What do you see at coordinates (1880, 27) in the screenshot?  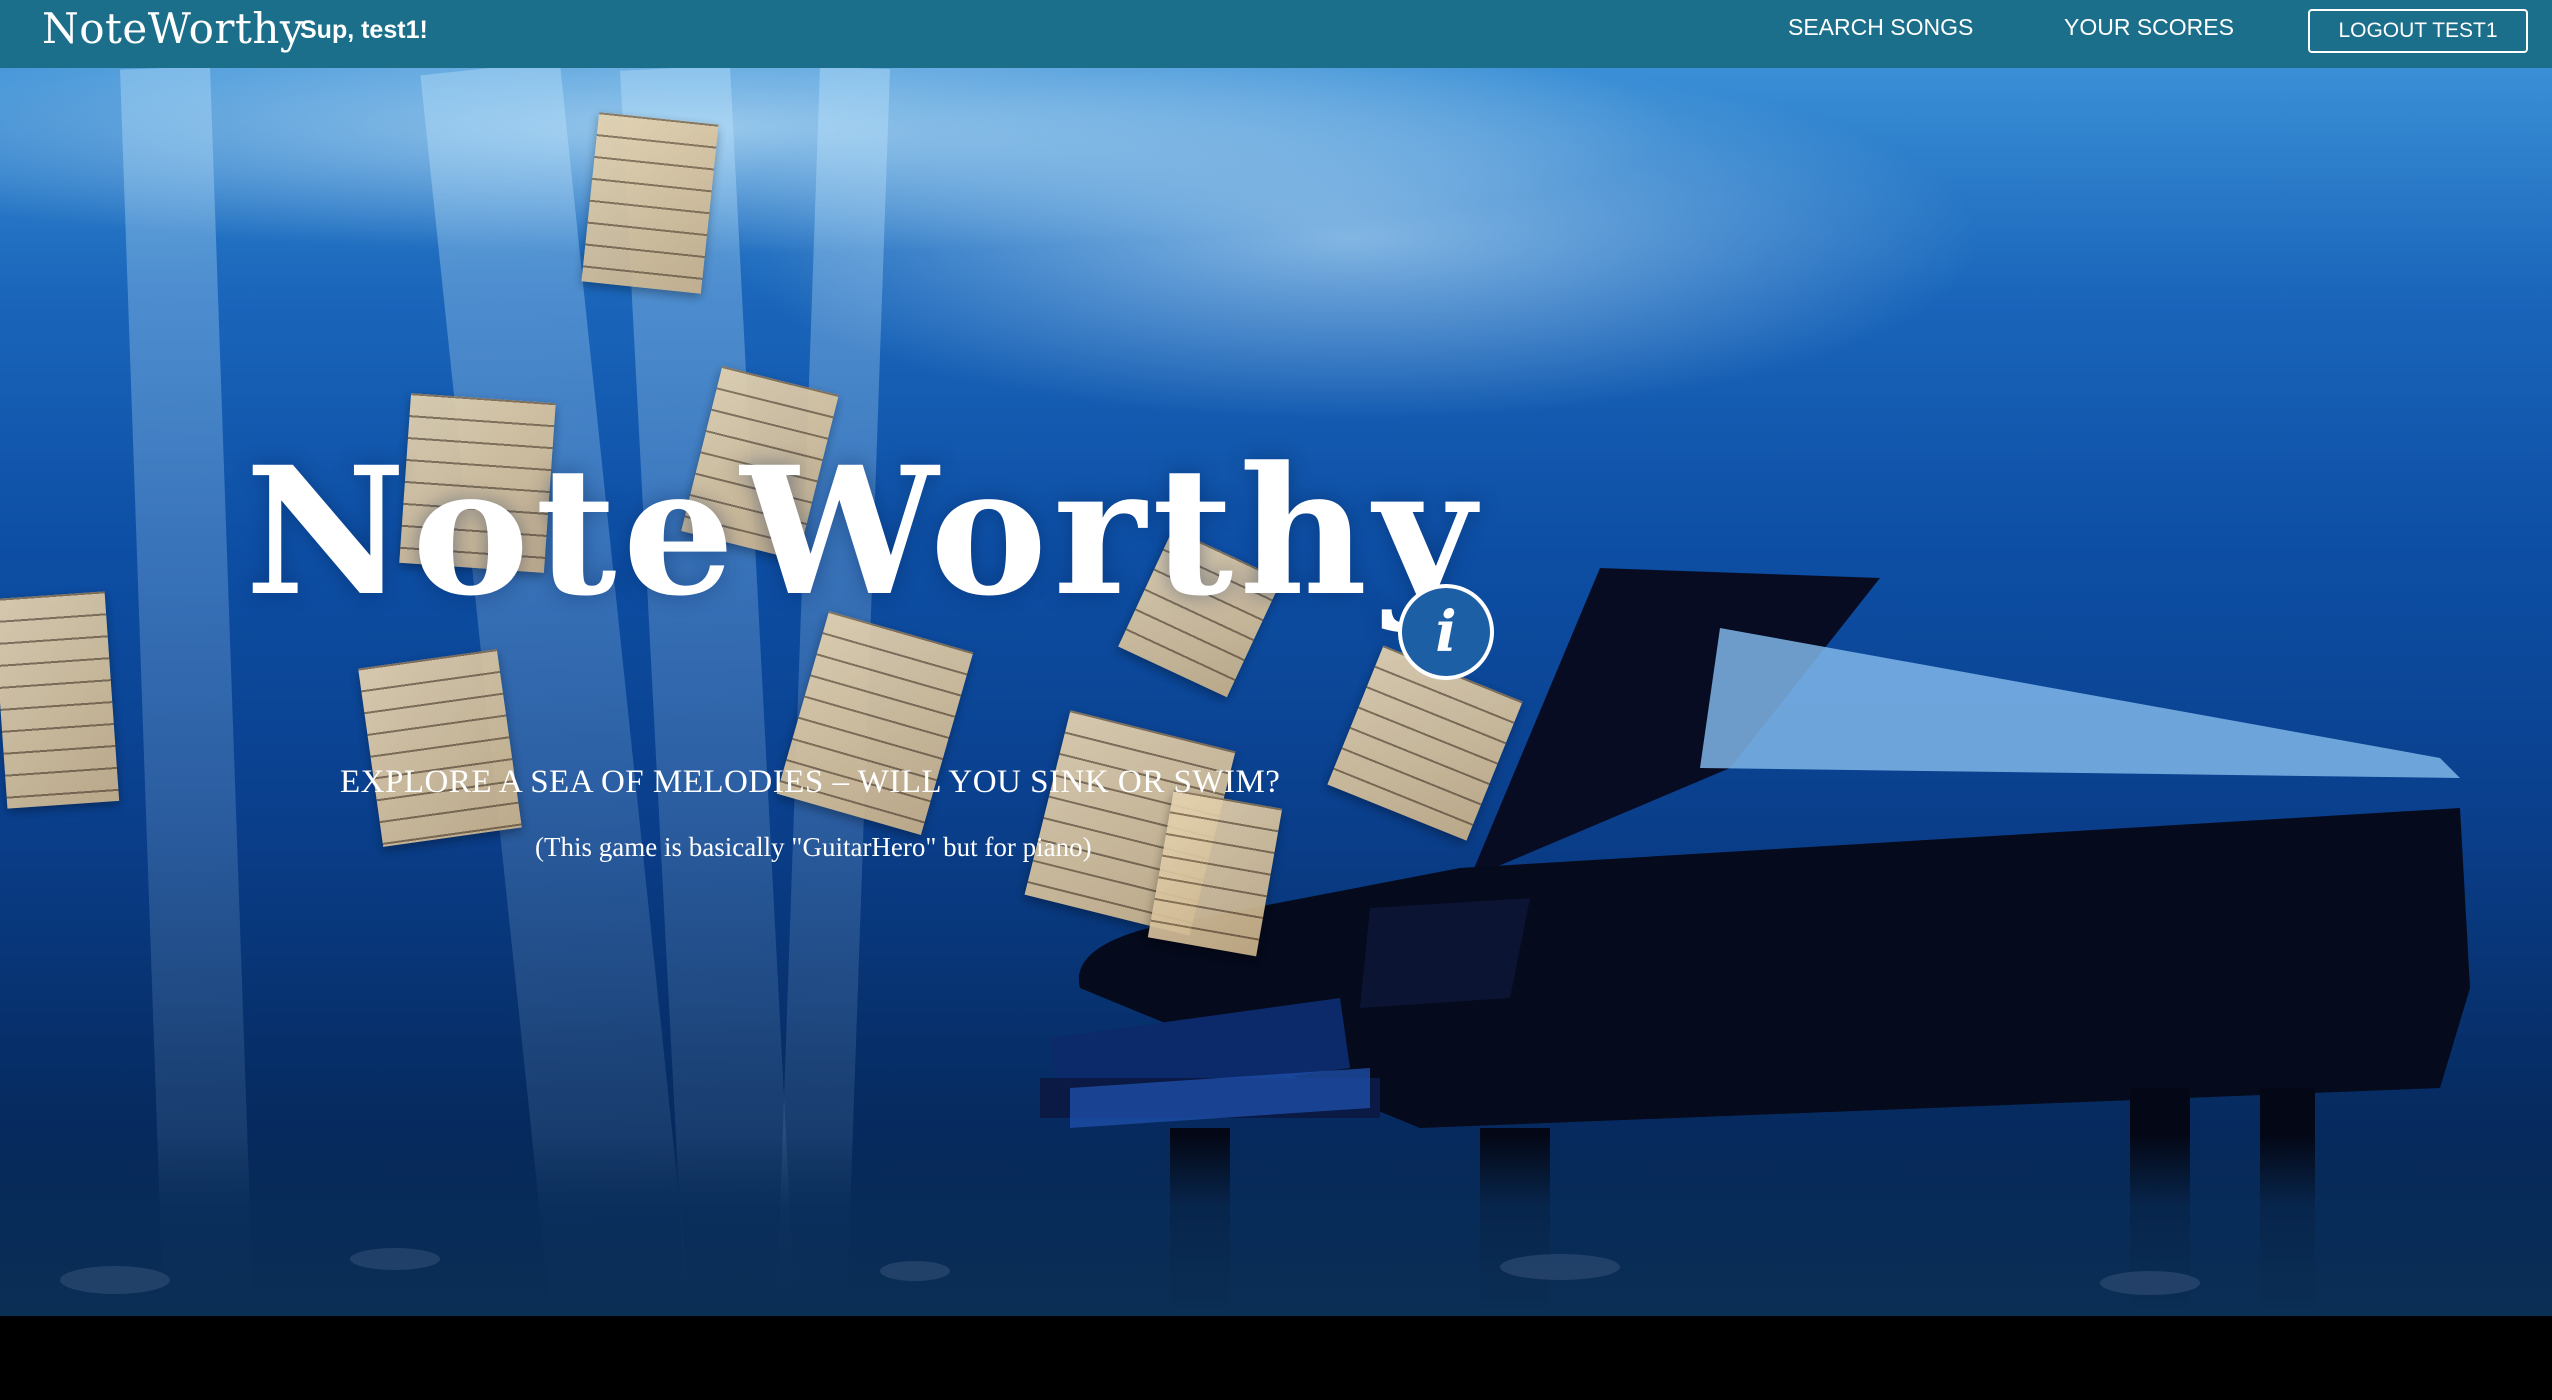 I see `nav-search-songs: SEARCH SONGS` at bounding box center [1880, 27].